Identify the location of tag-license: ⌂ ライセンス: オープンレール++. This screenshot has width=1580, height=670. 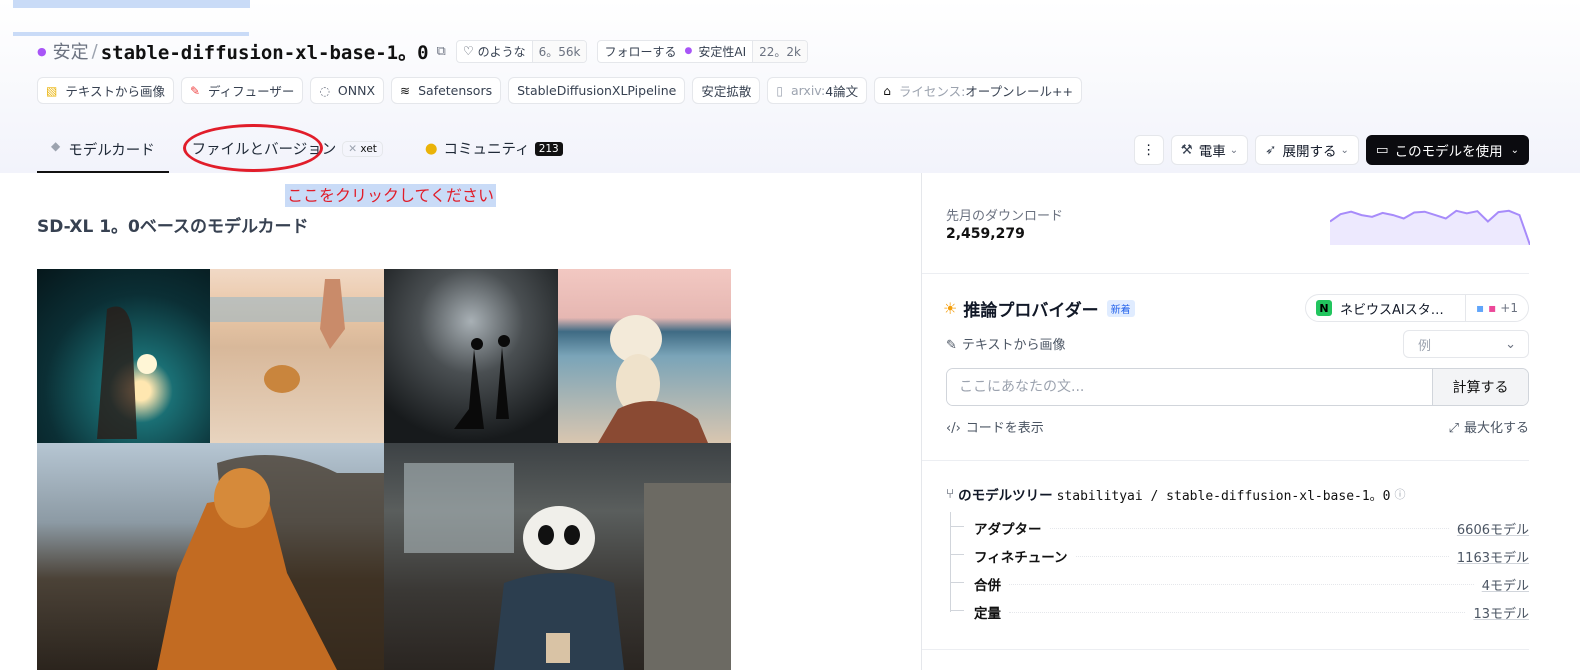
(978, 90).